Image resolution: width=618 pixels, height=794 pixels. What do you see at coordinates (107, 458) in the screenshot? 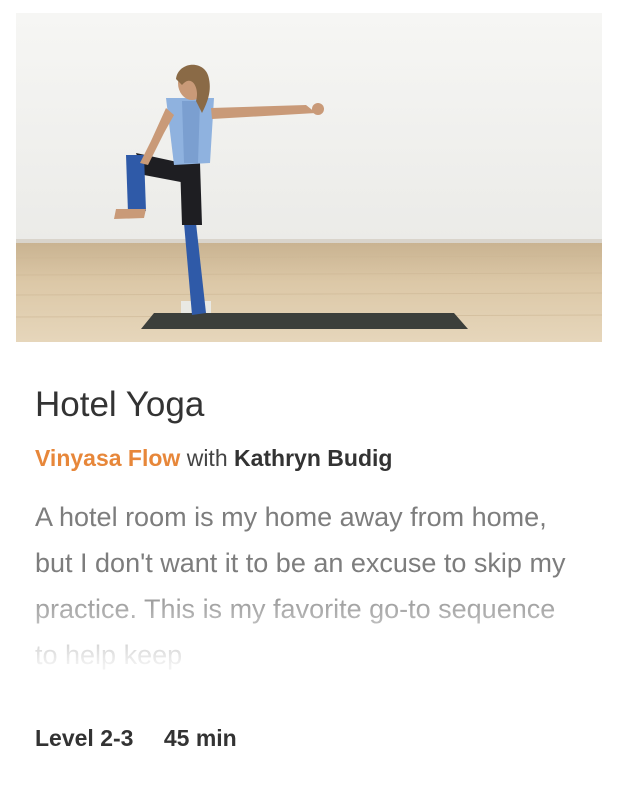
I see `class-style-link: Vinyasa Flow` at bounding box center [107, 458].